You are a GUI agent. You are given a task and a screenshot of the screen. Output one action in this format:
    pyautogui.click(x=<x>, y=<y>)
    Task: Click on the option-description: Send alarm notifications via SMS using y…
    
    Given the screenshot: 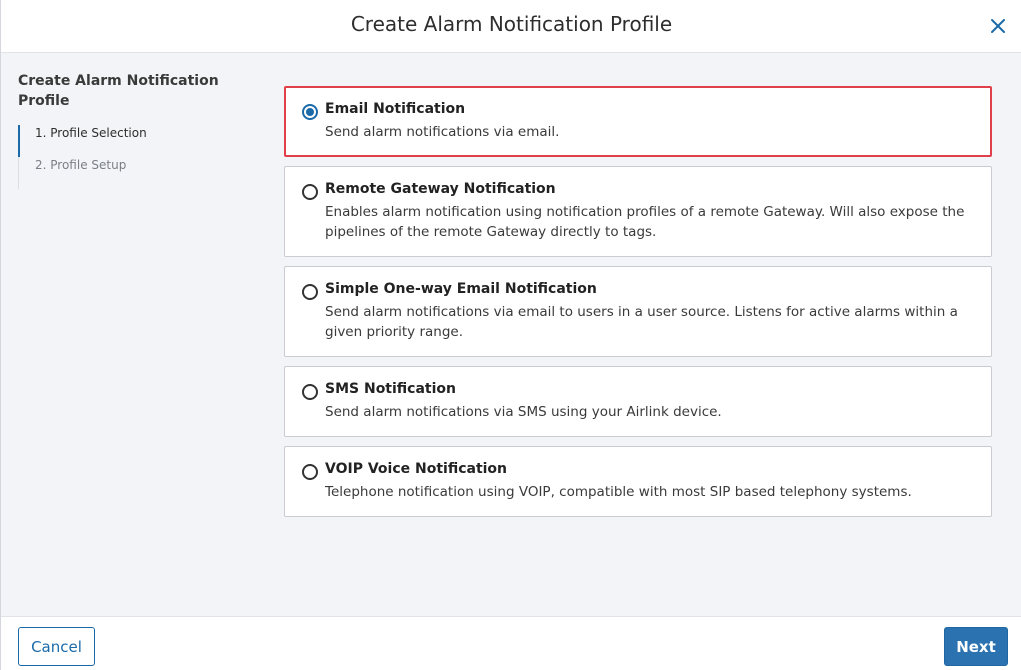 What is the action you would take?
    pyautogui.click(x=523, y=412)
    